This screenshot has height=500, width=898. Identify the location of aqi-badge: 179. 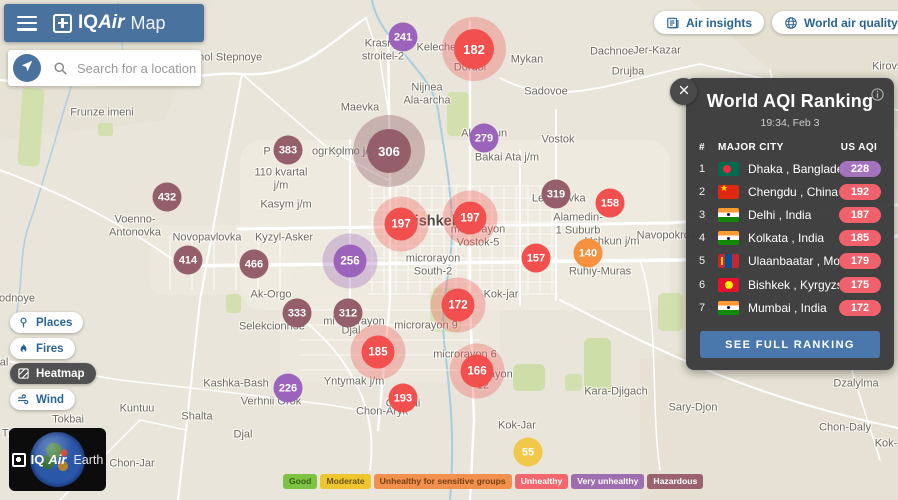
(860, 261).